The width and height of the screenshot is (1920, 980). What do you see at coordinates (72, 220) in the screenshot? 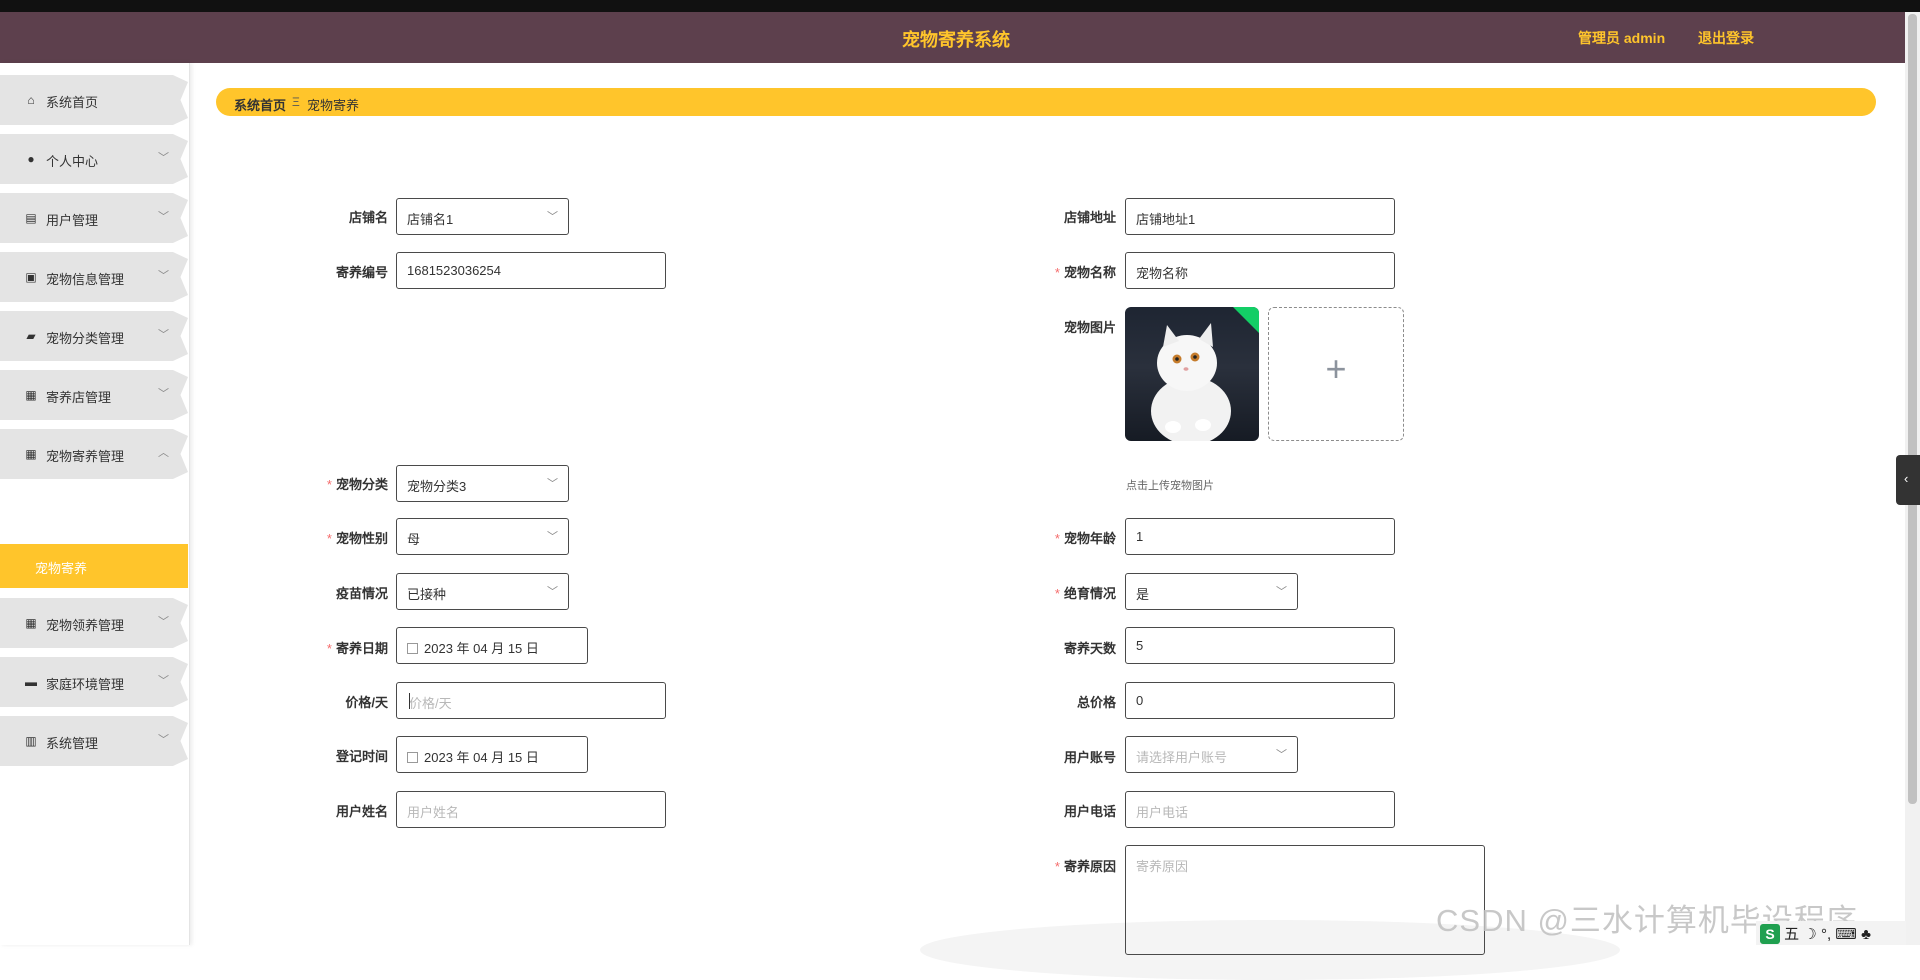
I see `sidebar-item-label: 用户管理` at bounding box center [72, 220].